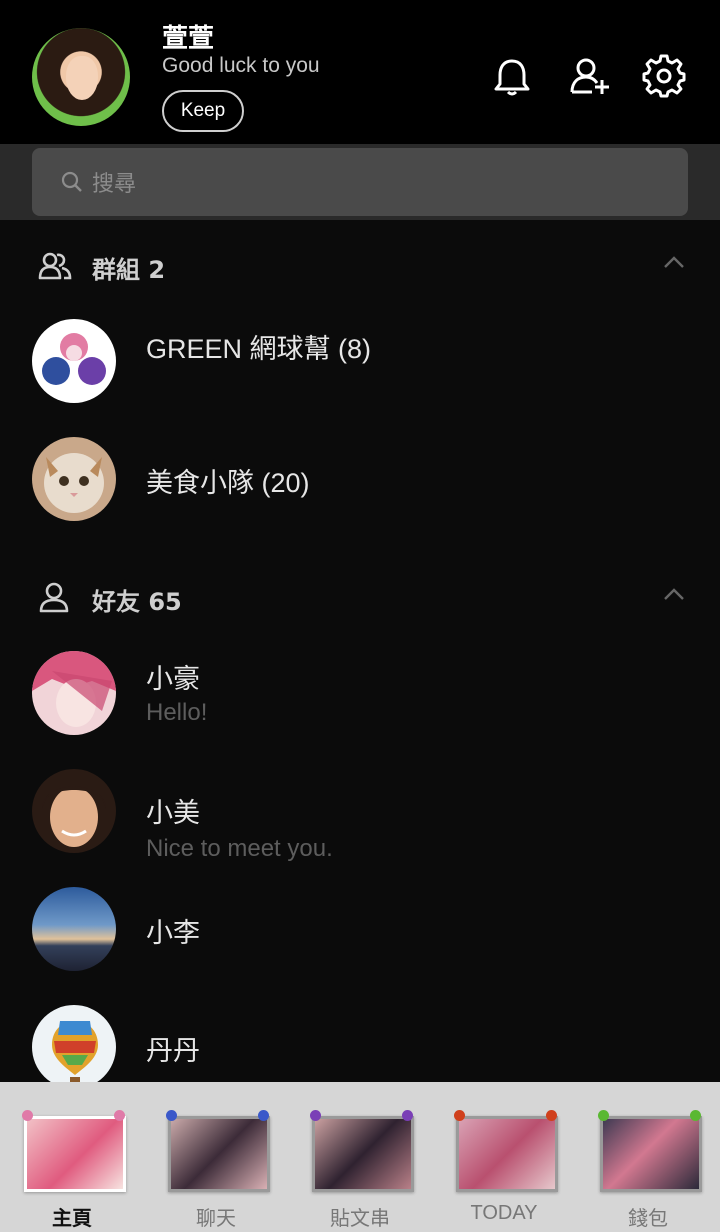 The width and height of the screenshot is (720, 1232). Describe the element at coordinates (137, 602) in the screenshot. I see `friends-title: 好友 65` at that location.